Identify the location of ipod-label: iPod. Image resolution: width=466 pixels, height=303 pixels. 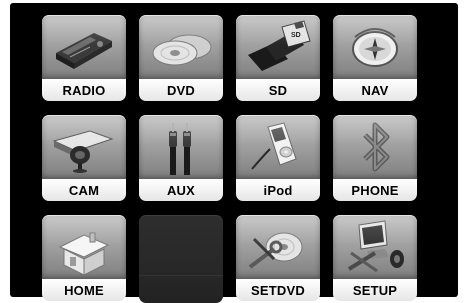
(278, 190).